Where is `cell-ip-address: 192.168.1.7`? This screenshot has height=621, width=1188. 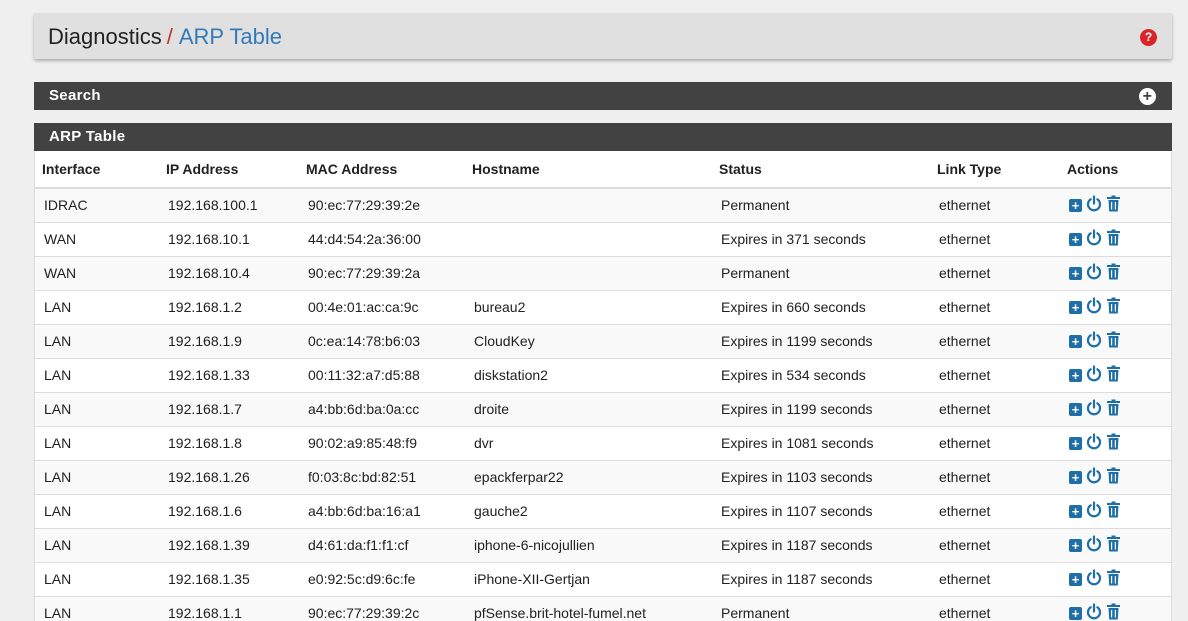
cell-ip-address: 192.168.1.7 is located at coordinates (229, 409).